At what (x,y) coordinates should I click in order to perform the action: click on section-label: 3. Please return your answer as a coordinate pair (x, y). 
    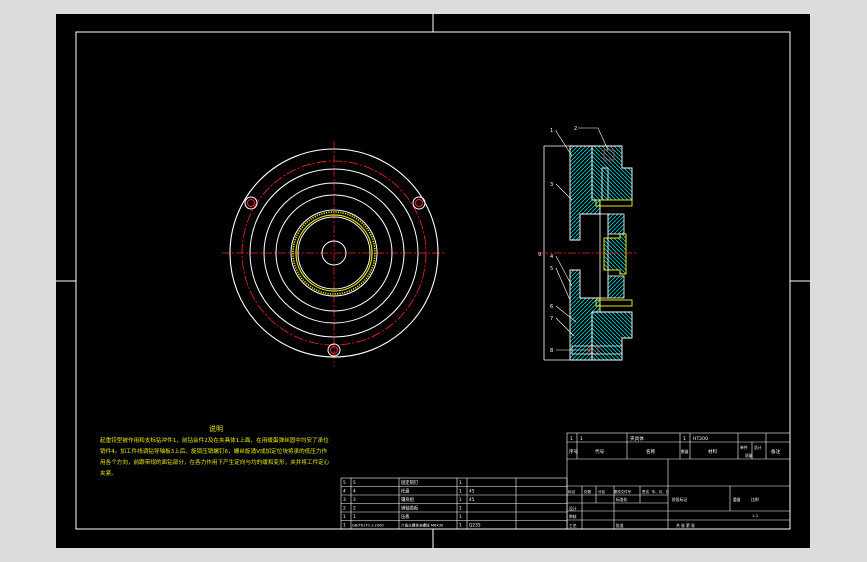
    Looking at the image, I should click on (551, 185).